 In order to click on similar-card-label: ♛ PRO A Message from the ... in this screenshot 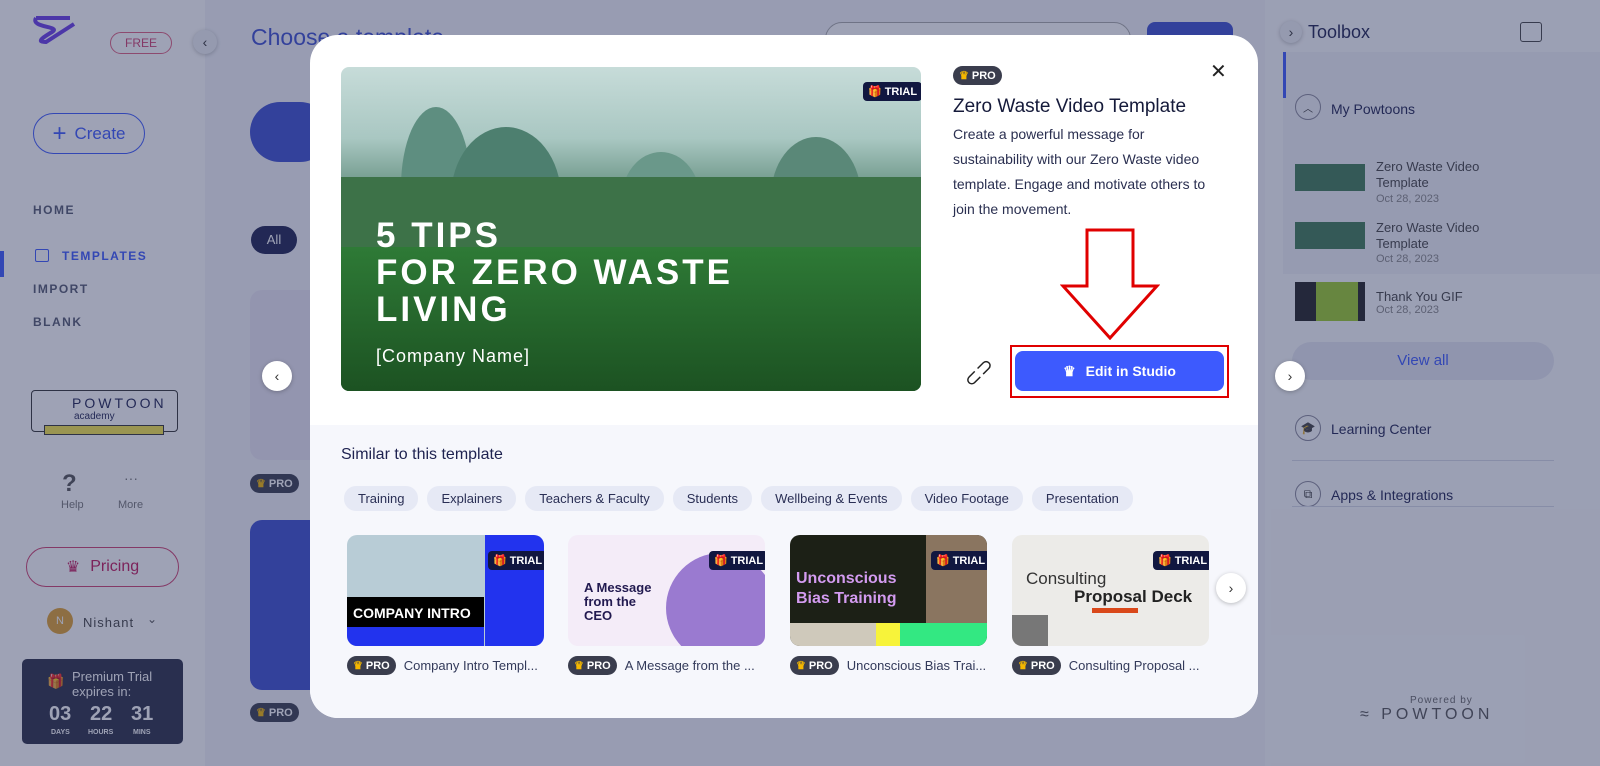, I will do `click(661, 665)`.